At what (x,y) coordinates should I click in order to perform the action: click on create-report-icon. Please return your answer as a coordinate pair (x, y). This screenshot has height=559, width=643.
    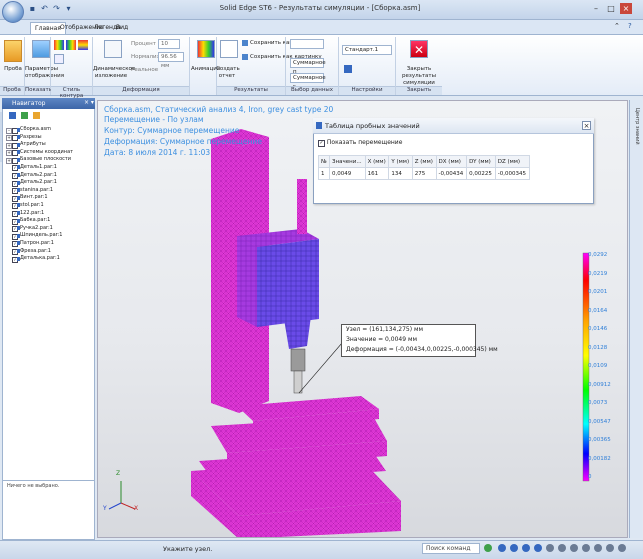
    Looking at the image, I should click on (229, 49).